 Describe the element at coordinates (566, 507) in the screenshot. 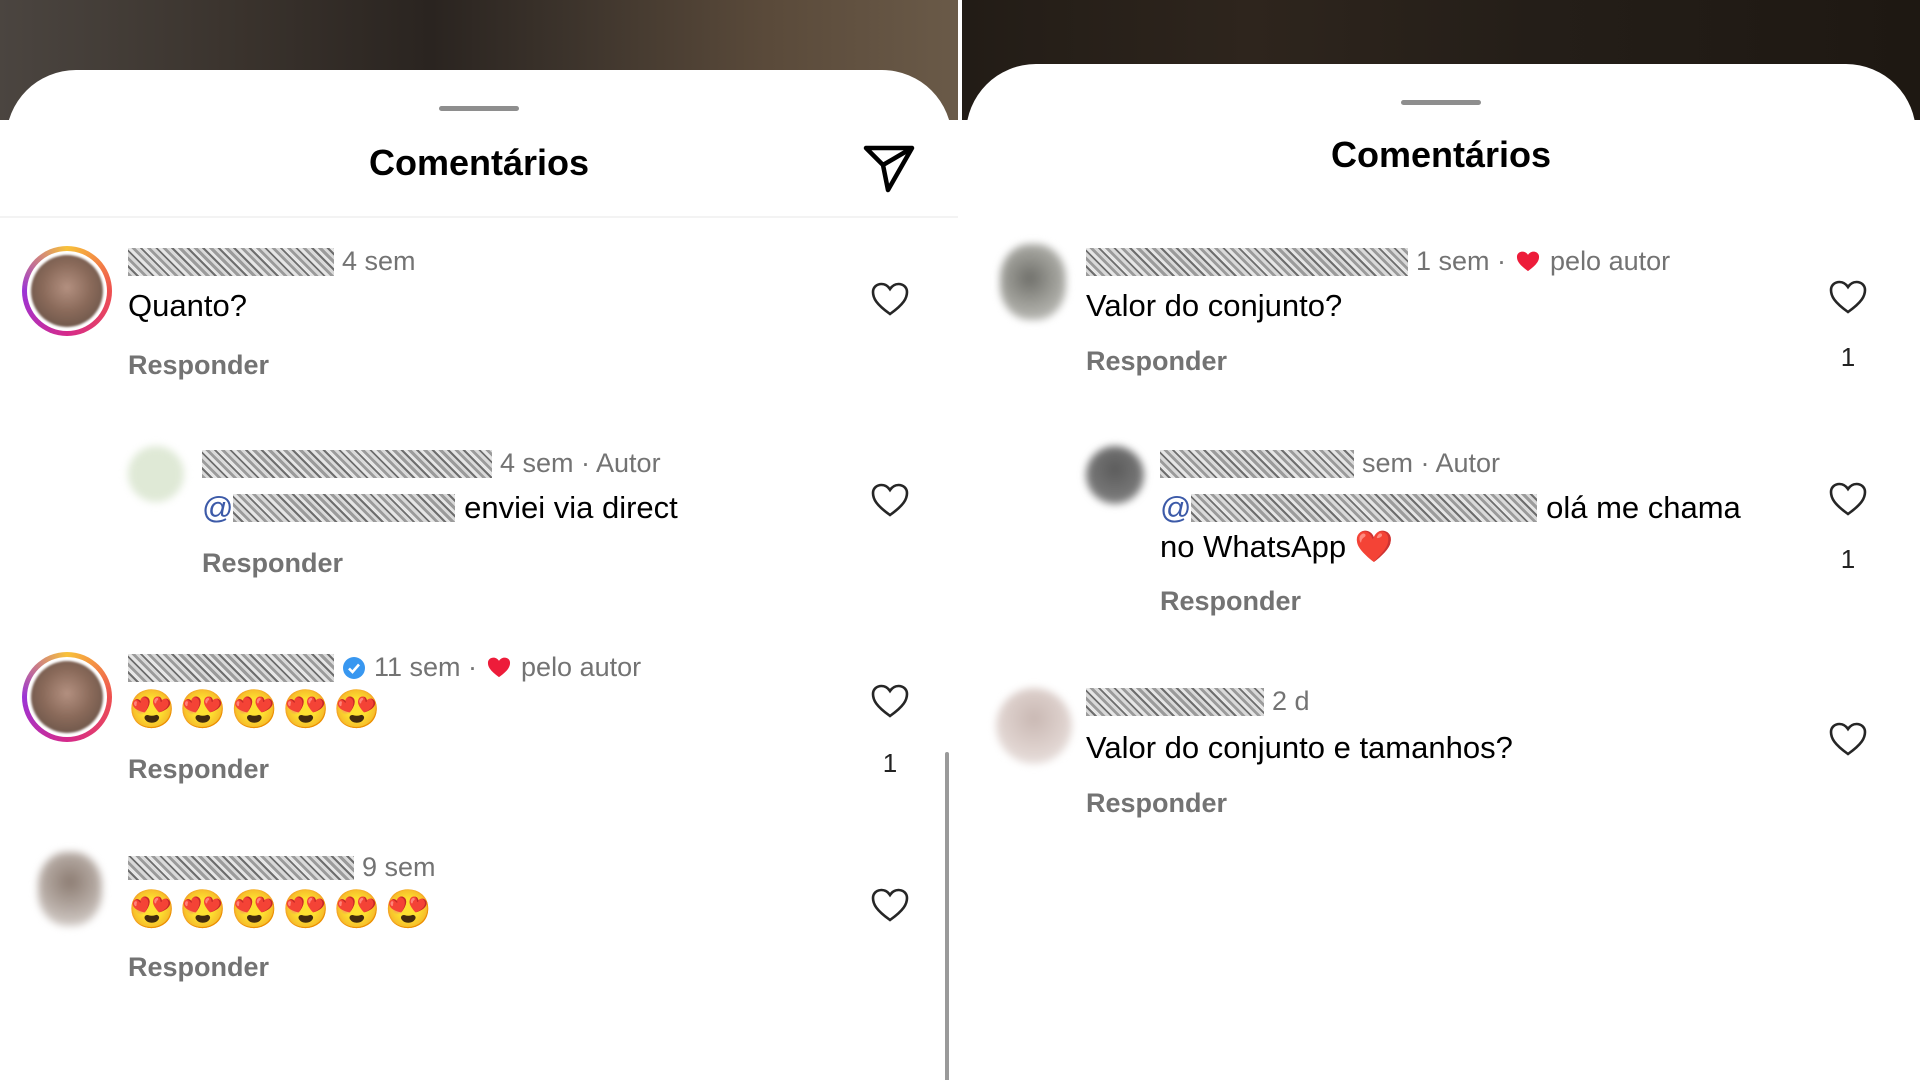

I see `comment-body: enviei via direct` at that location.